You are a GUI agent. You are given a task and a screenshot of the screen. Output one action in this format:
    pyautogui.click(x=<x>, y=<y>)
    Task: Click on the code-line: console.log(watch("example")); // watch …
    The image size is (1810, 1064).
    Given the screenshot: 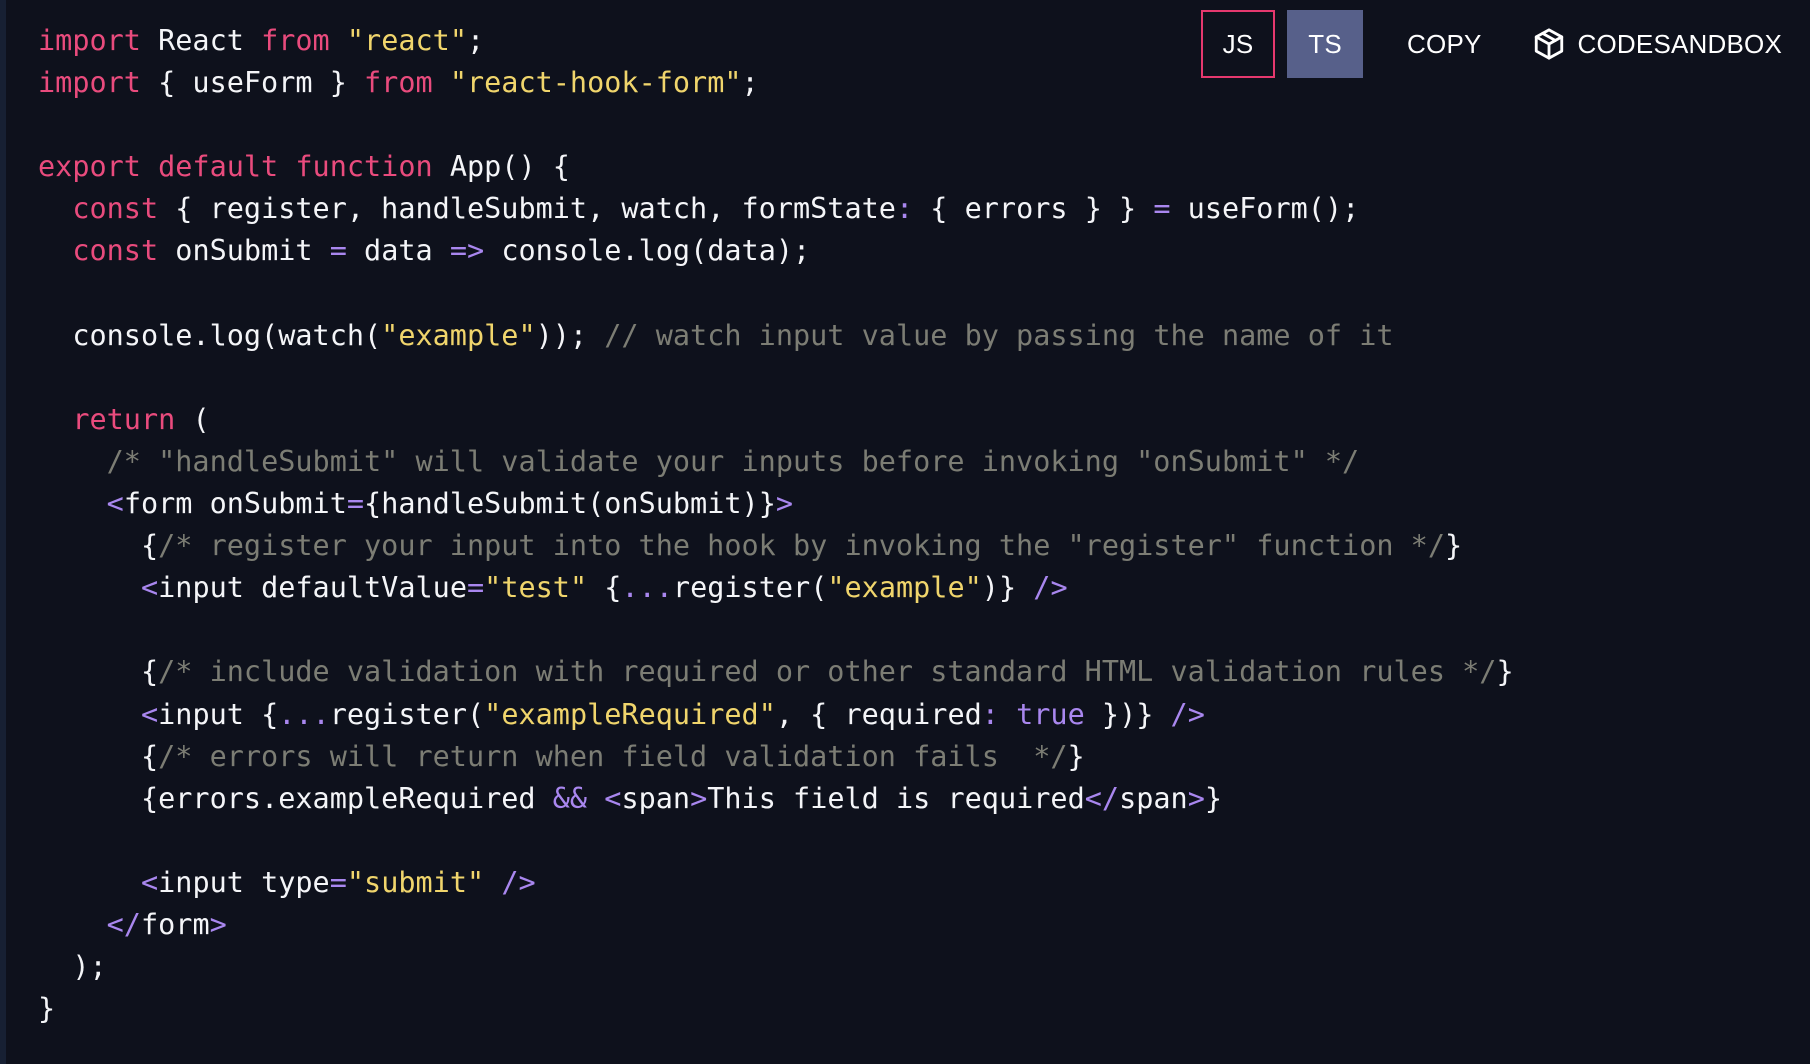 What is the action you would take?
    pyautogui.click(x=776, y=336)
    